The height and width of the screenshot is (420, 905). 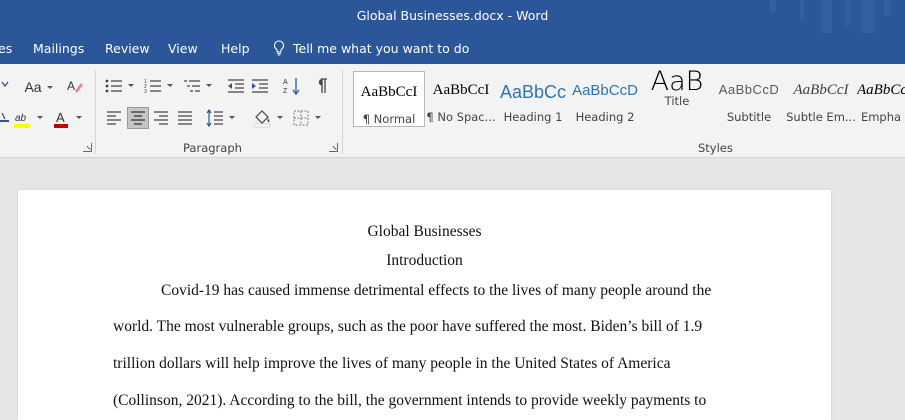 I want to click on document-title: Global Businesses, so click(x=424, y=231).